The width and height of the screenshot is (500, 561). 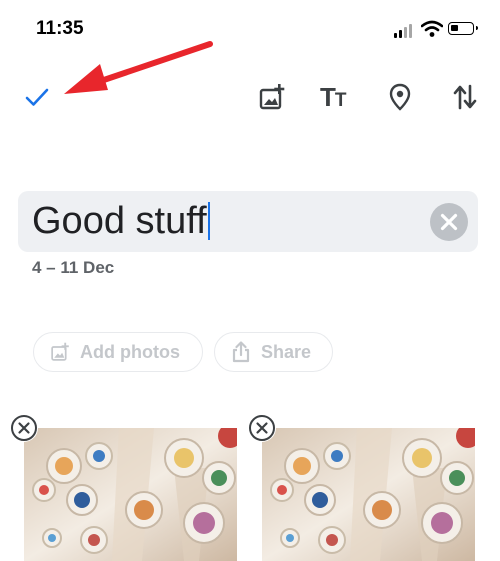 What do you see at coordinates (405, 31) in the screenshot?
I see `cellular-signal-icon` at bounding box center [405, 31].